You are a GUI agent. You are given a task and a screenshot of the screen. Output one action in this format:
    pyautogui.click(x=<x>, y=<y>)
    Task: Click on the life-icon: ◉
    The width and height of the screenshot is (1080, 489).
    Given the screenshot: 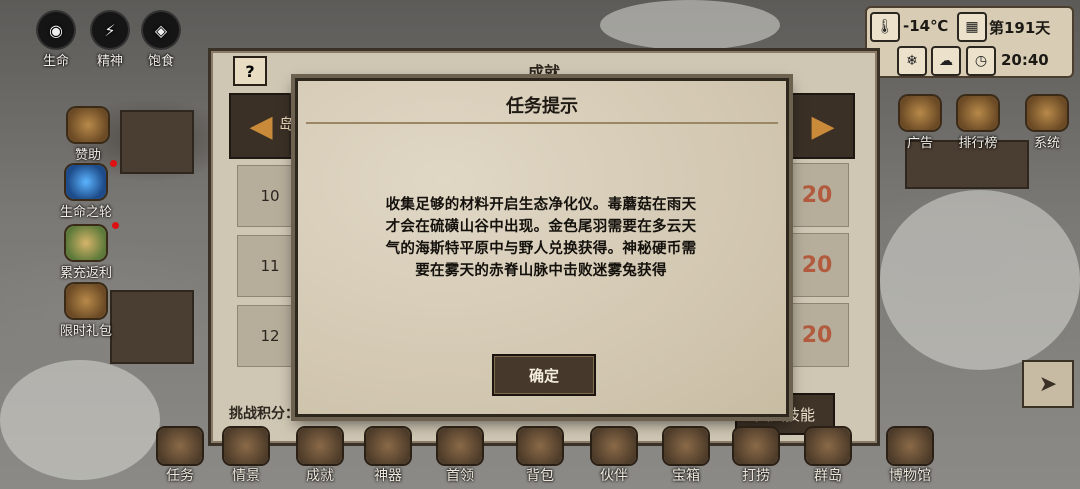 What is the action you would take?
    pyautogui.click(x=56, y=30)
    